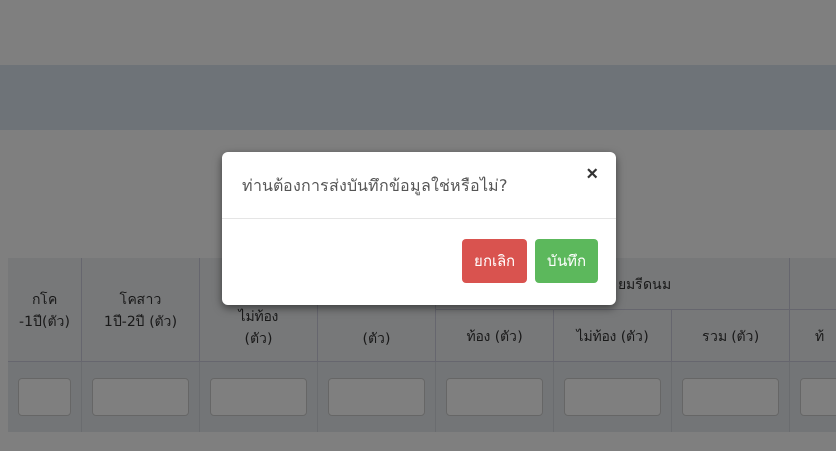 This screenshot has width=836, height=451. I want to click on column-group-header: ยมรีดนม, so click(644, 285).